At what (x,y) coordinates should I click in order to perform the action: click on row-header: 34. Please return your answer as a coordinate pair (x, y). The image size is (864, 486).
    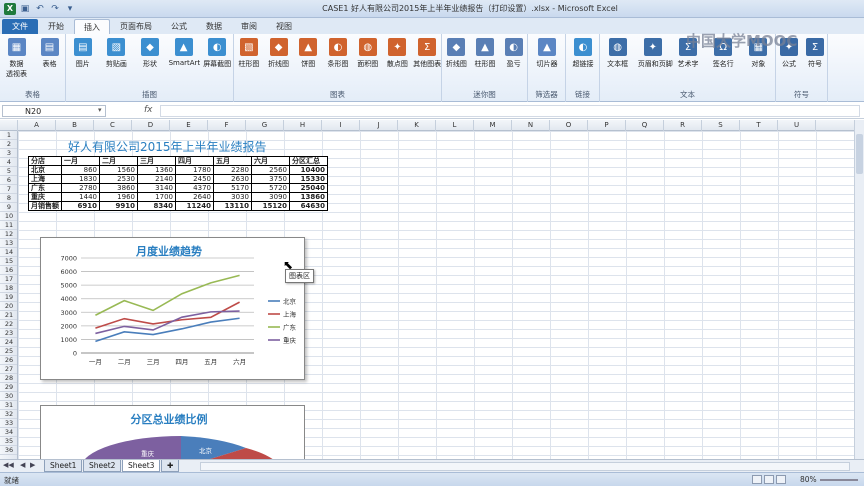
    Looking at the image, I should click on (8, 432).